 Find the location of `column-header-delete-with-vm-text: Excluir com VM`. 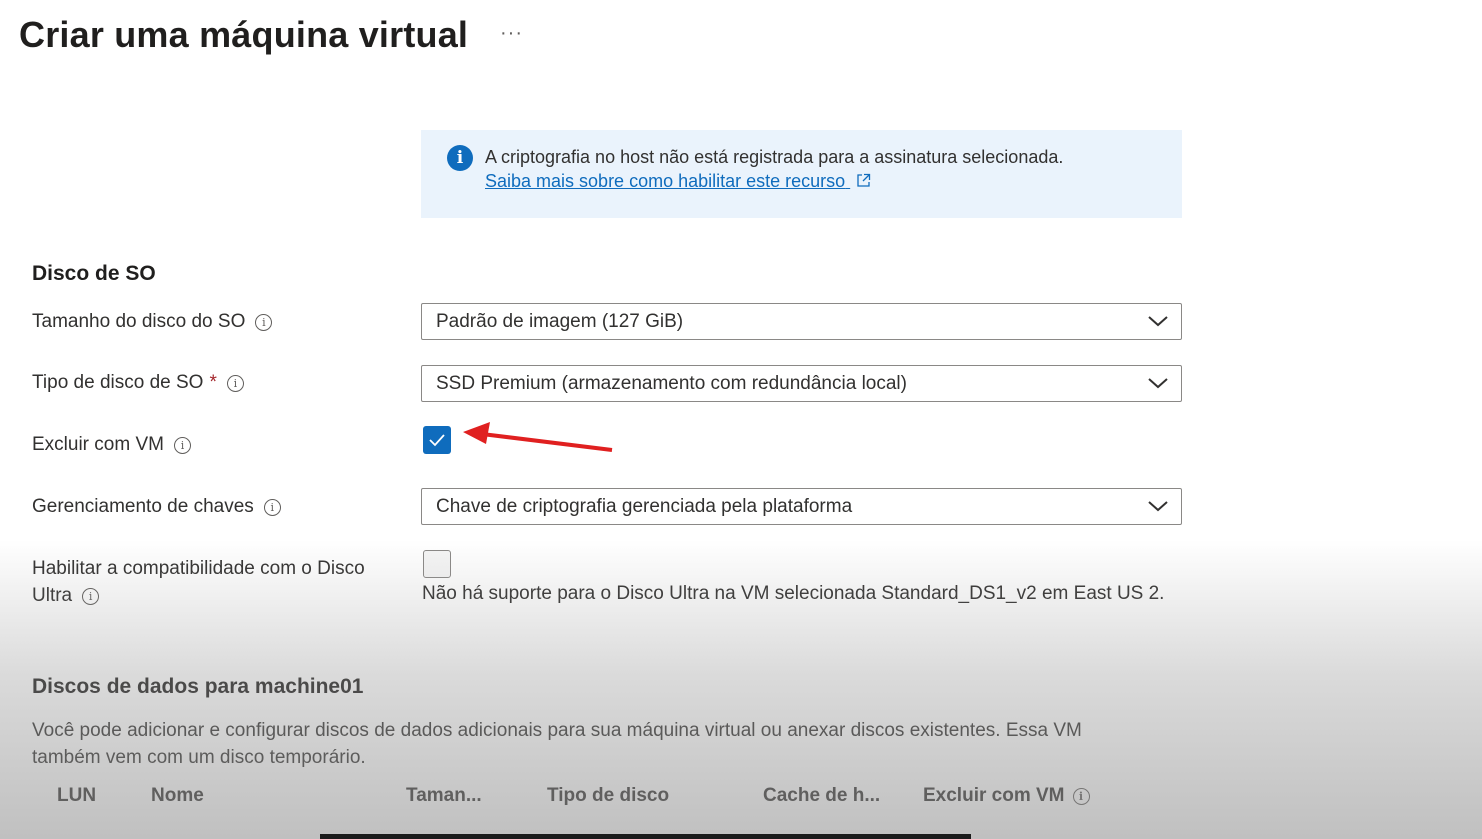

column-header-delete-with-vm-text: Excluir com VM is located at coordinates (994, 795).